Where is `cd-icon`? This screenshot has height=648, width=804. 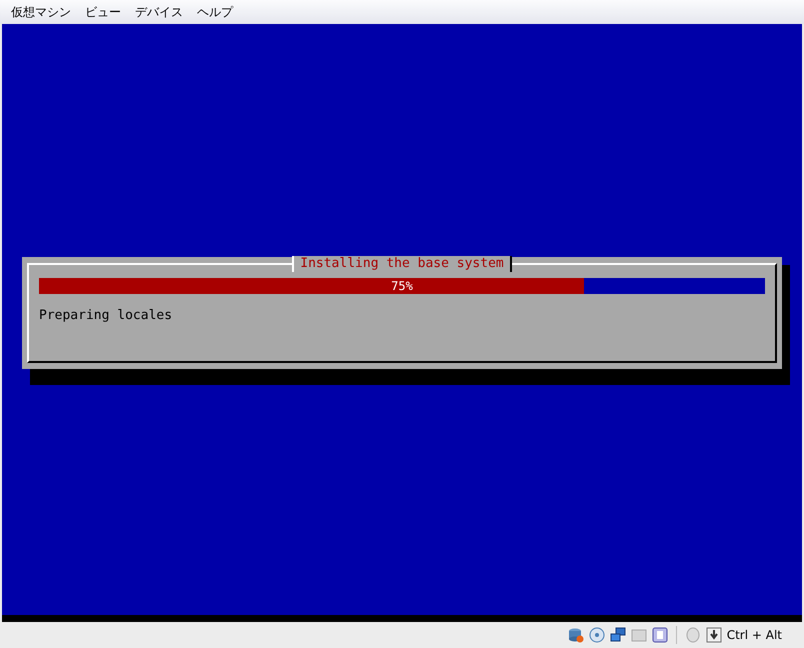 cd-icon is located at coordinates (596, 635).